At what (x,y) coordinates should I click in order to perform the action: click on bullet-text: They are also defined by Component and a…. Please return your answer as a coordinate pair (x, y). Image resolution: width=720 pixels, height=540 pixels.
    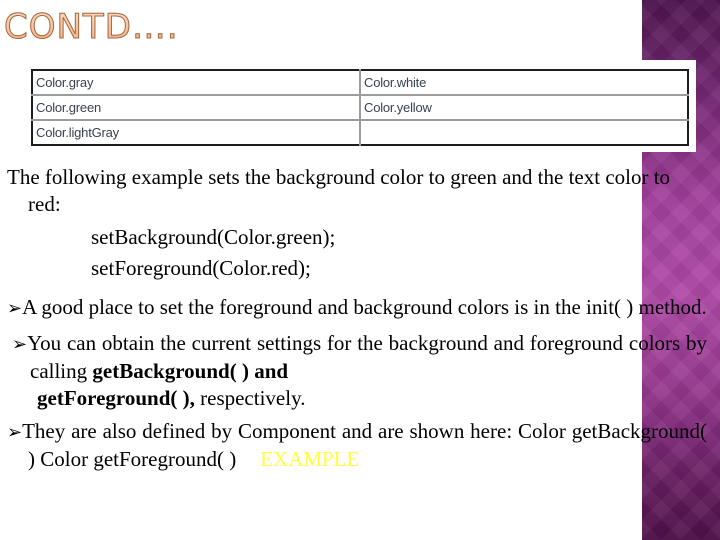
    Looking at the image, I should click on (364, 445).